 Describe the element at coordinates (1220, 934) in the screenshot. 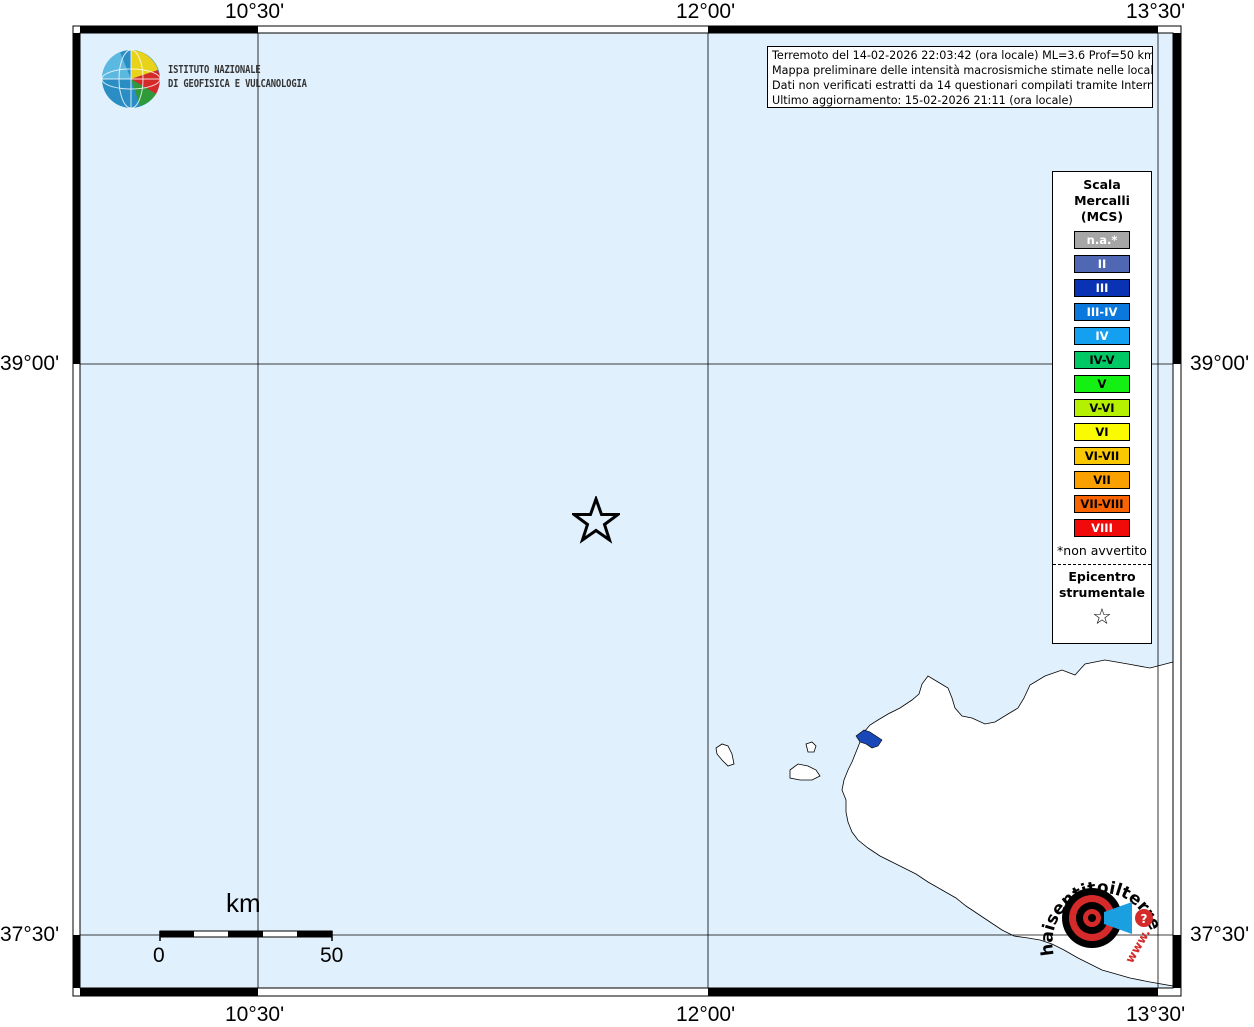

I see `right-label-3730: 37°30'` at that location.